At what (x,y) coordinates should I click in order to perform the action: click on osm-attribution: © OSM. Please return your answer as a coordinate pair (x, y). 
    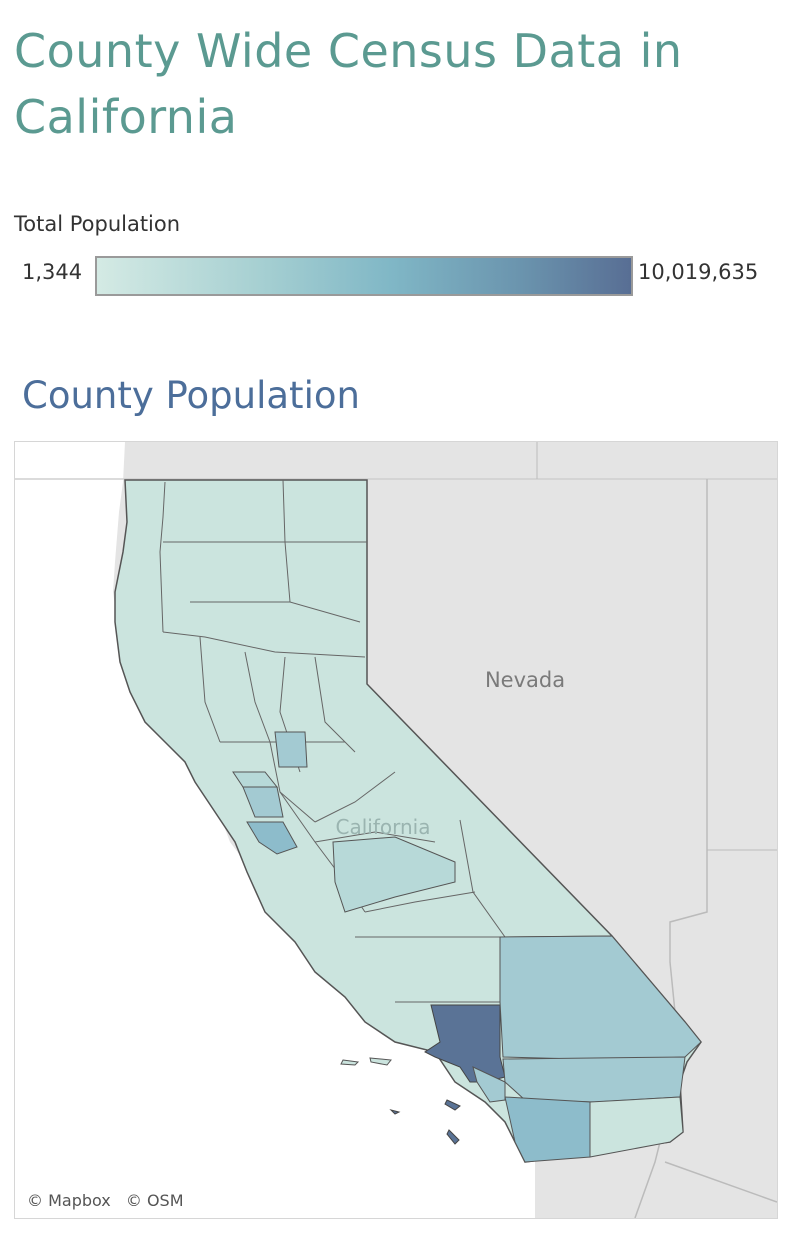
    Looking at the image, I should click on (155, 1200).